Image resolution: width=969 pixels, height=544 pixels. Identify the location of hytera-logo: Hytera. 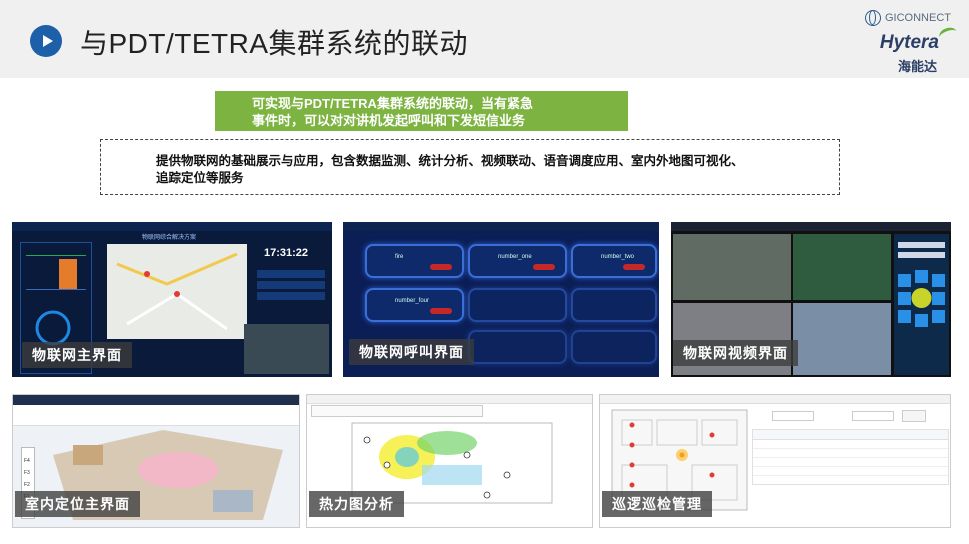
(919, 39).